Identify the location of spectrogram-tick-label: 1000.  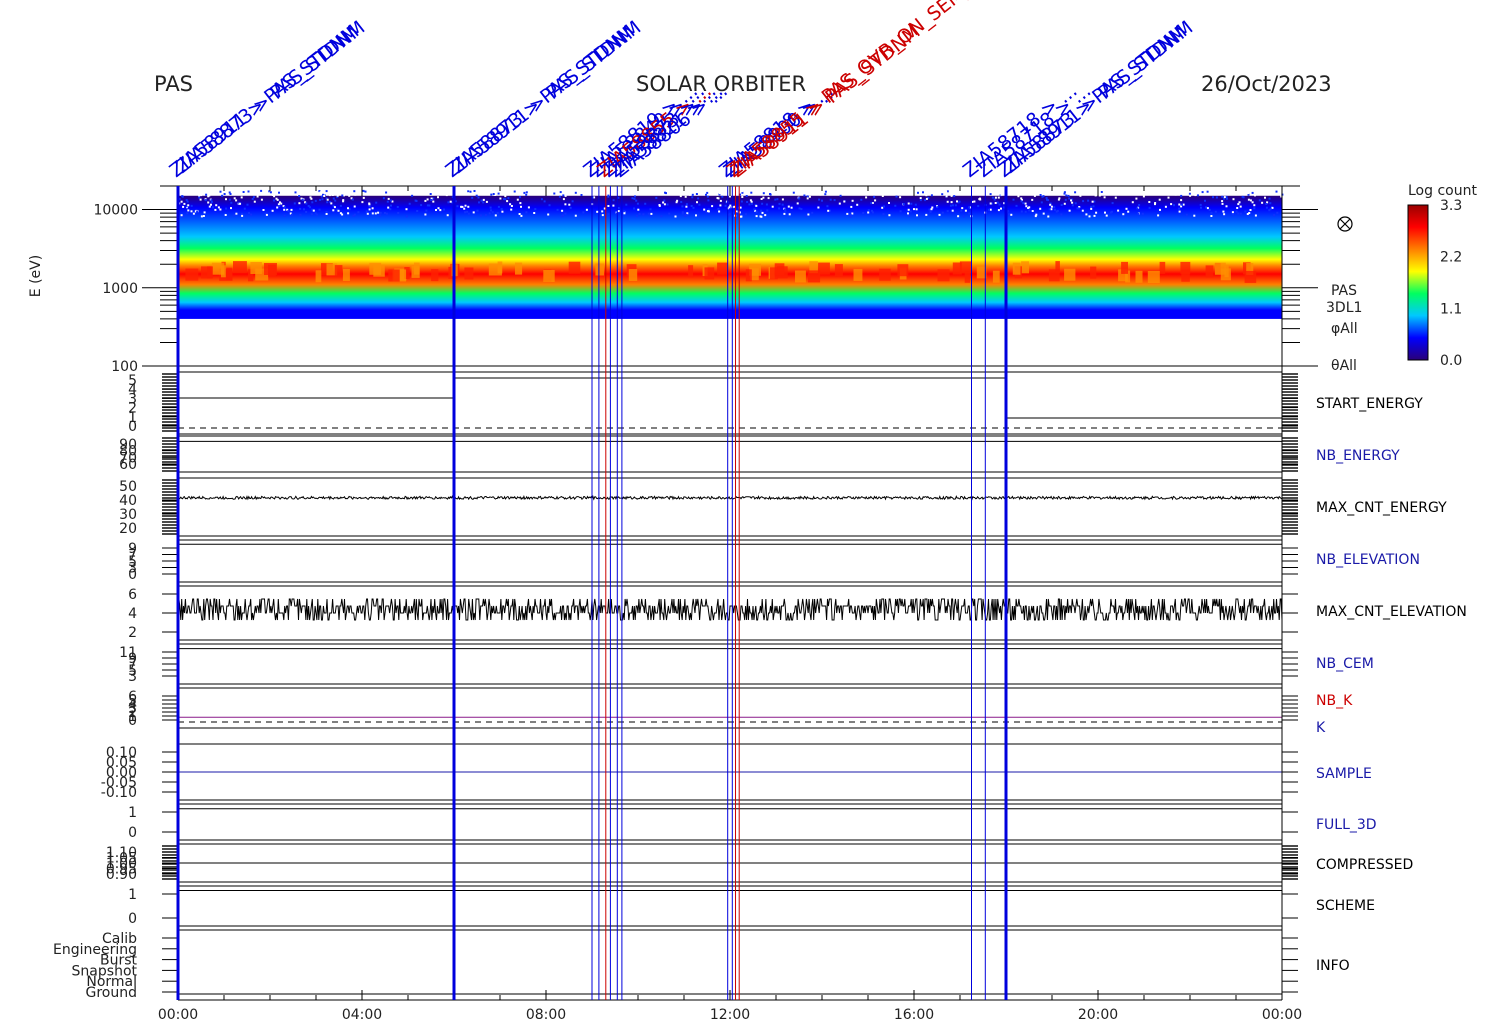
(120, 289).